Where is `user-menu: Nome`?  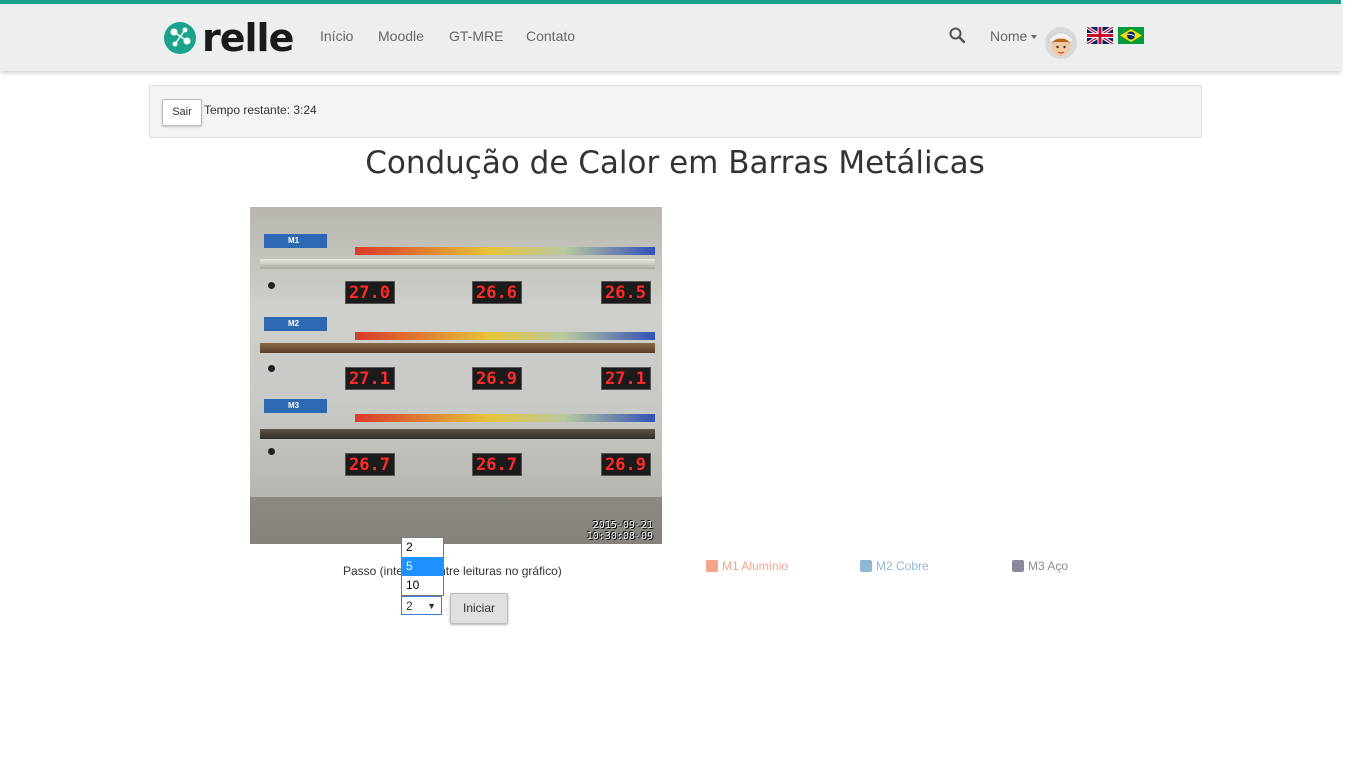 user-menu: Nome is located at coordinates (1014, 36).